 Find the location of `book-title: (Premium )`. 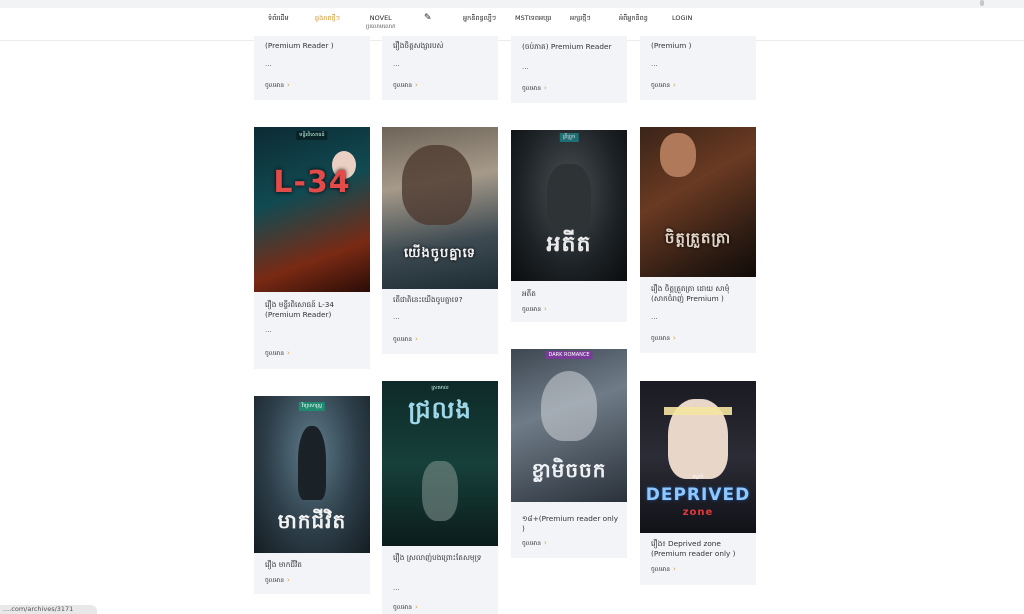

book-title: (Premium ) is located at coordinates (671, 45).